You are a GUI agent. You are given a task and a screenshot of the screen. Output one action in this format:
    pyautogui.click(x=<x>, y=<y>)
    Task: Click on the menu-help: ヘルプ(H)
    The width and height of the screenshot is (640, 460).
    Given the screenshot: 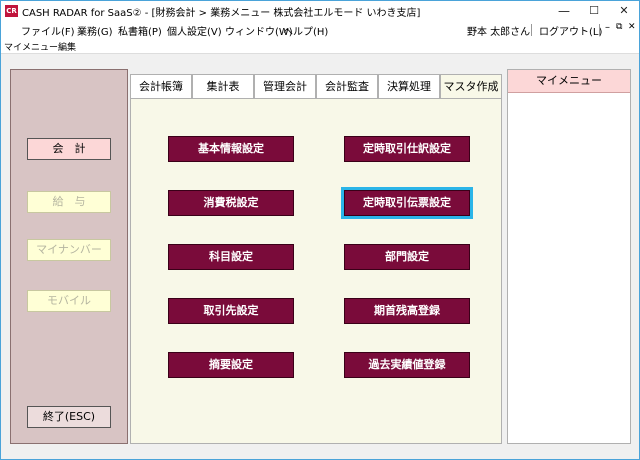 What is the action you would take?
    pyautogui.click(x=305, y=30)
    